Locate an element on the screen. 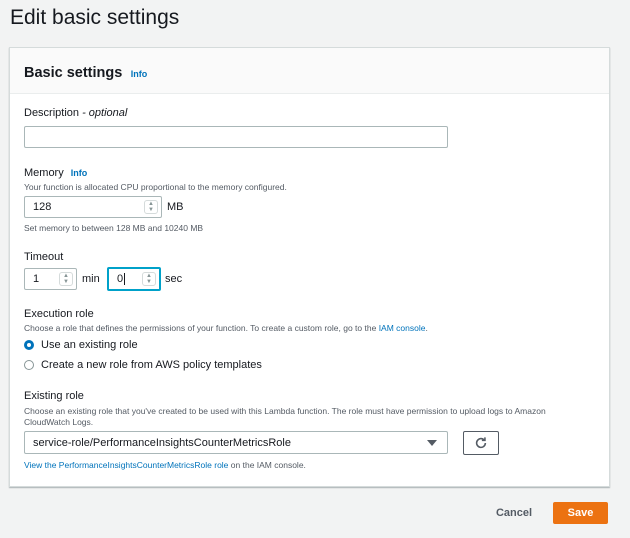  panel-title: Basic settings is located at coordinates (73, 73).